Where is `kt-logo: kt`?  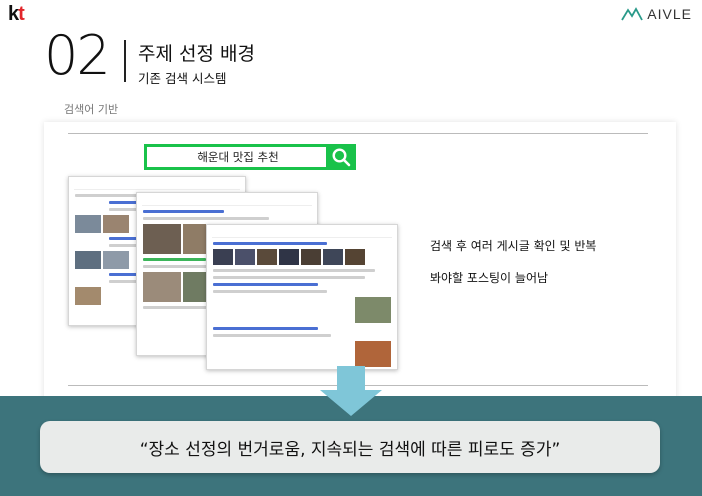
kt-logo: kt is located at coordinates (16, 14).